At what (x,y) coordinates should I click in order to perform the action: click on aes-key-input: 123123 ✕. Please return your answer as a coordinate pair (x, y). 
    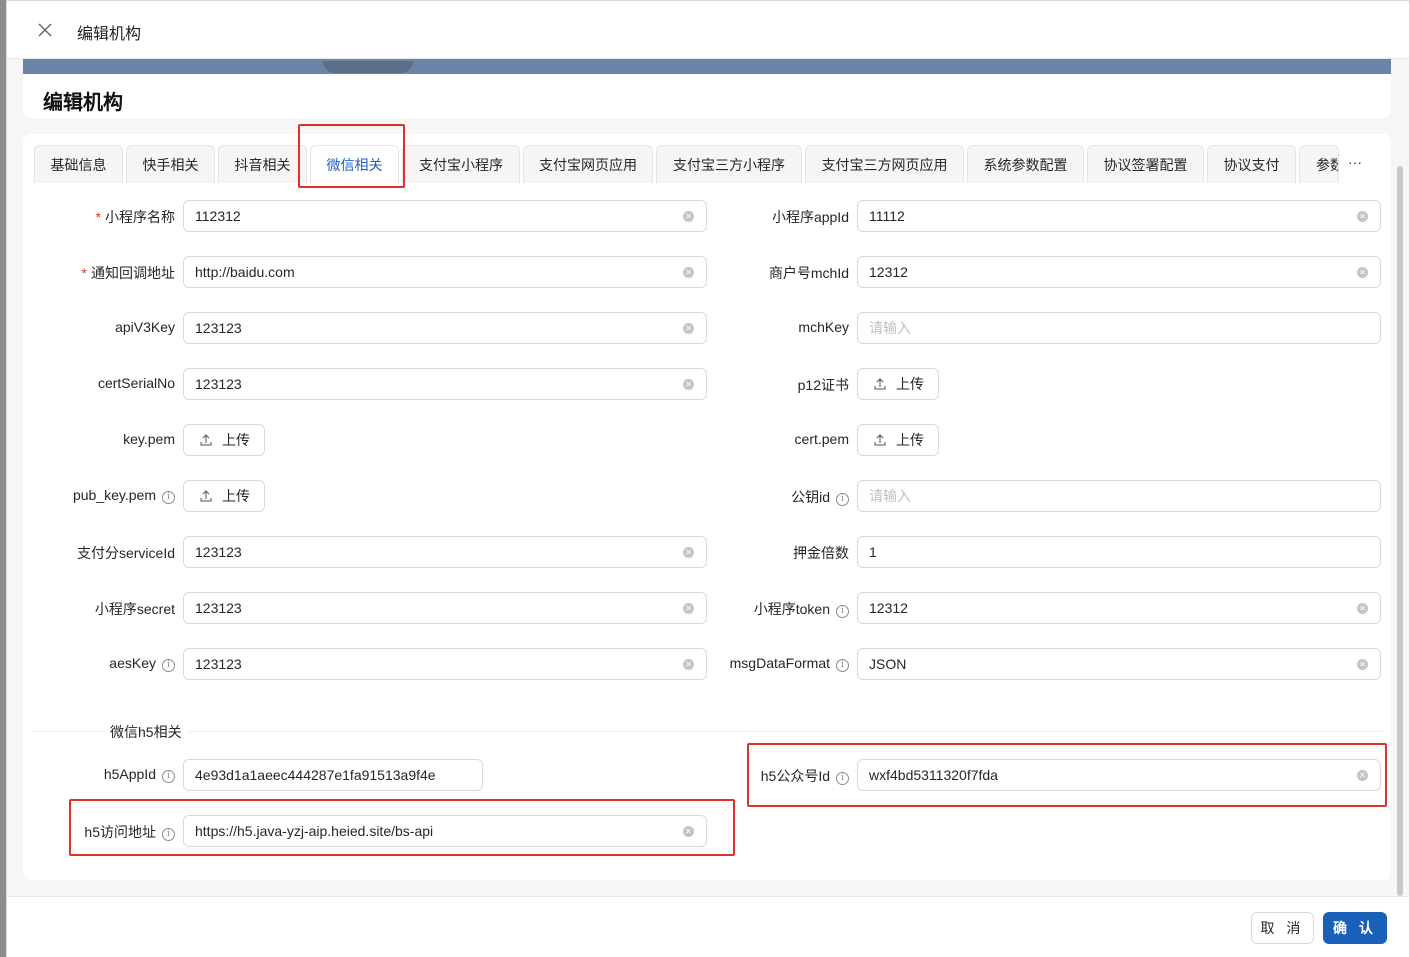
    Looking at the image, I should click on (445, 664).